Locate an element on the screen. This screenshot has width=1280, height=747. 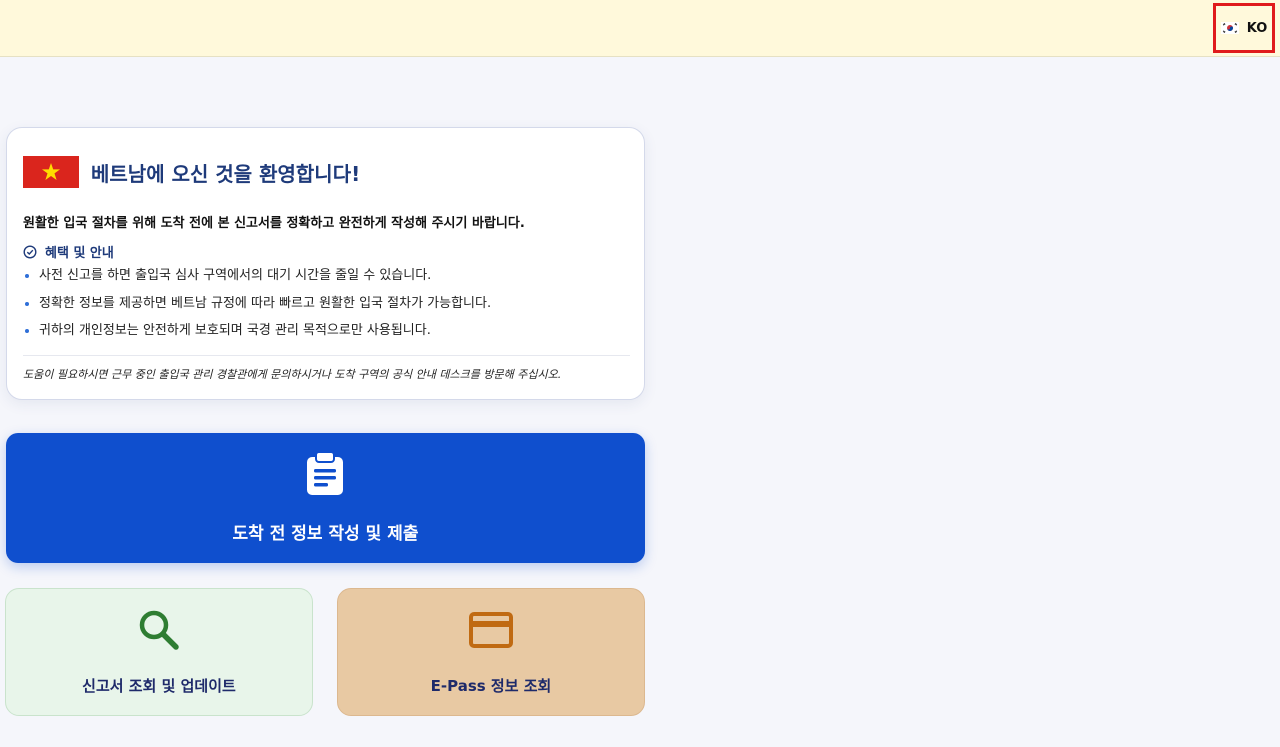
star-icon is located at coordinates (51, 171).